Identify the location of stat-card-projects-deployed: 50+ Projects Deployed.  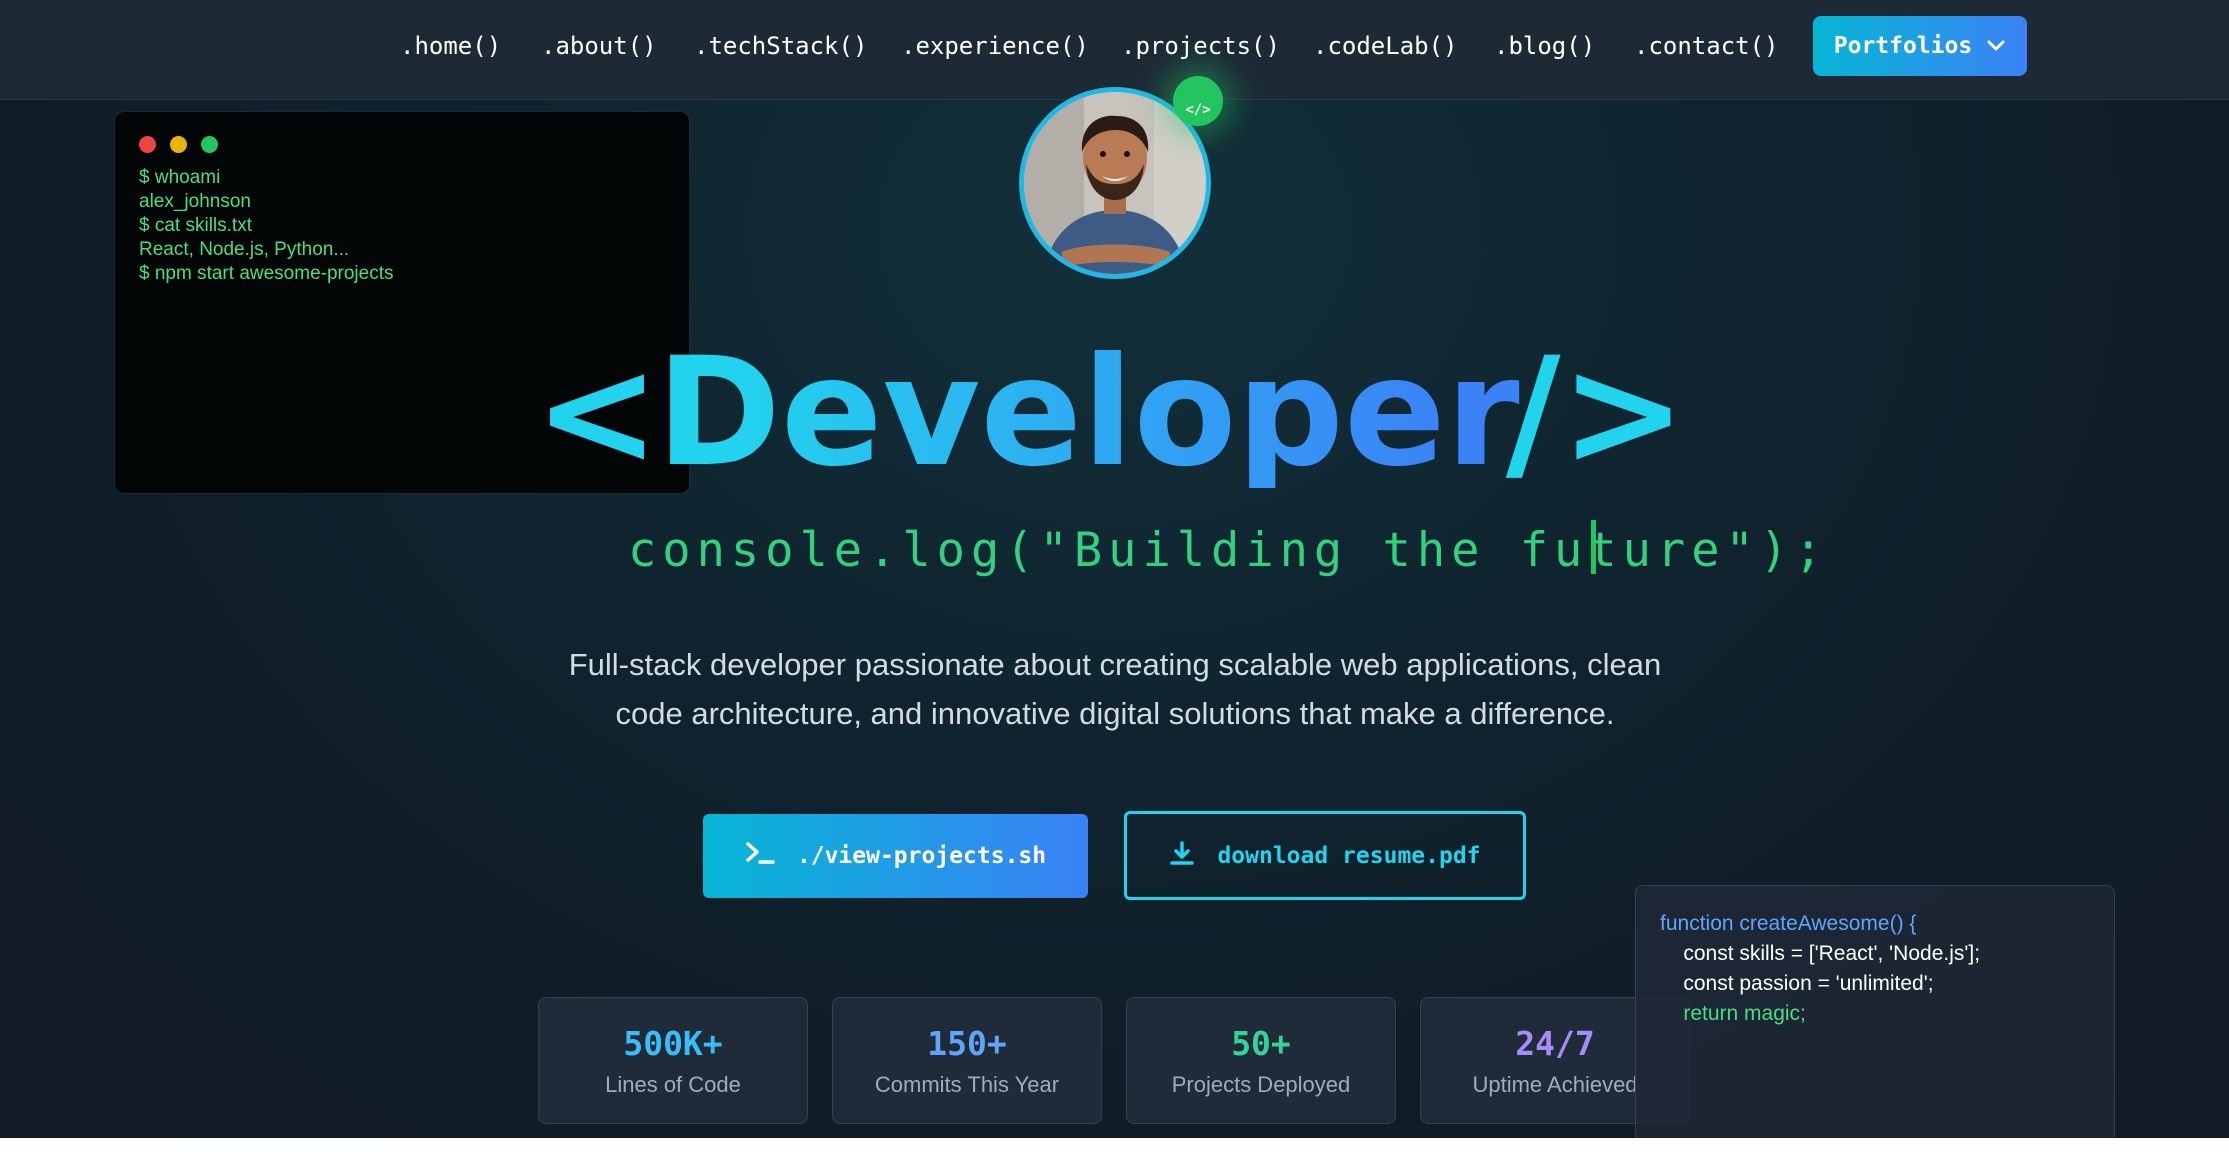
(1261, 1060).